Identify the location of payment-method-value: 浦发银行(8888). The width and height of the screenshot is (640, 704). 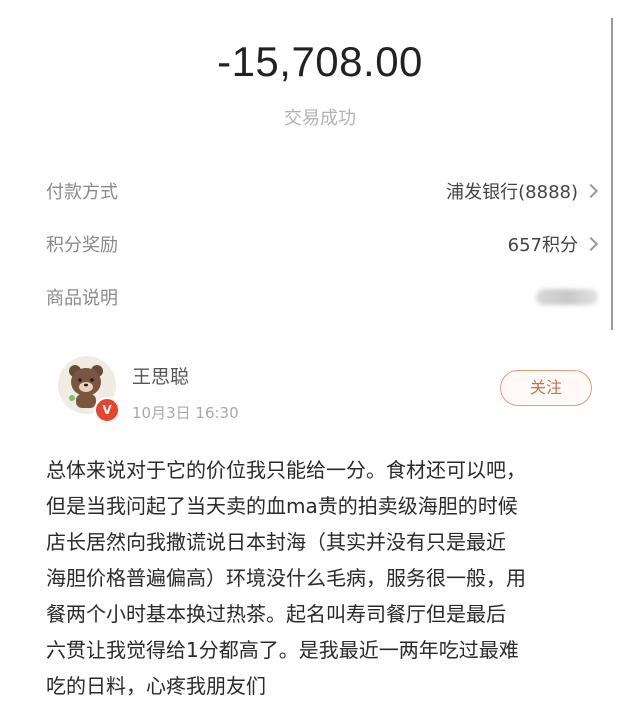
(512, 192).